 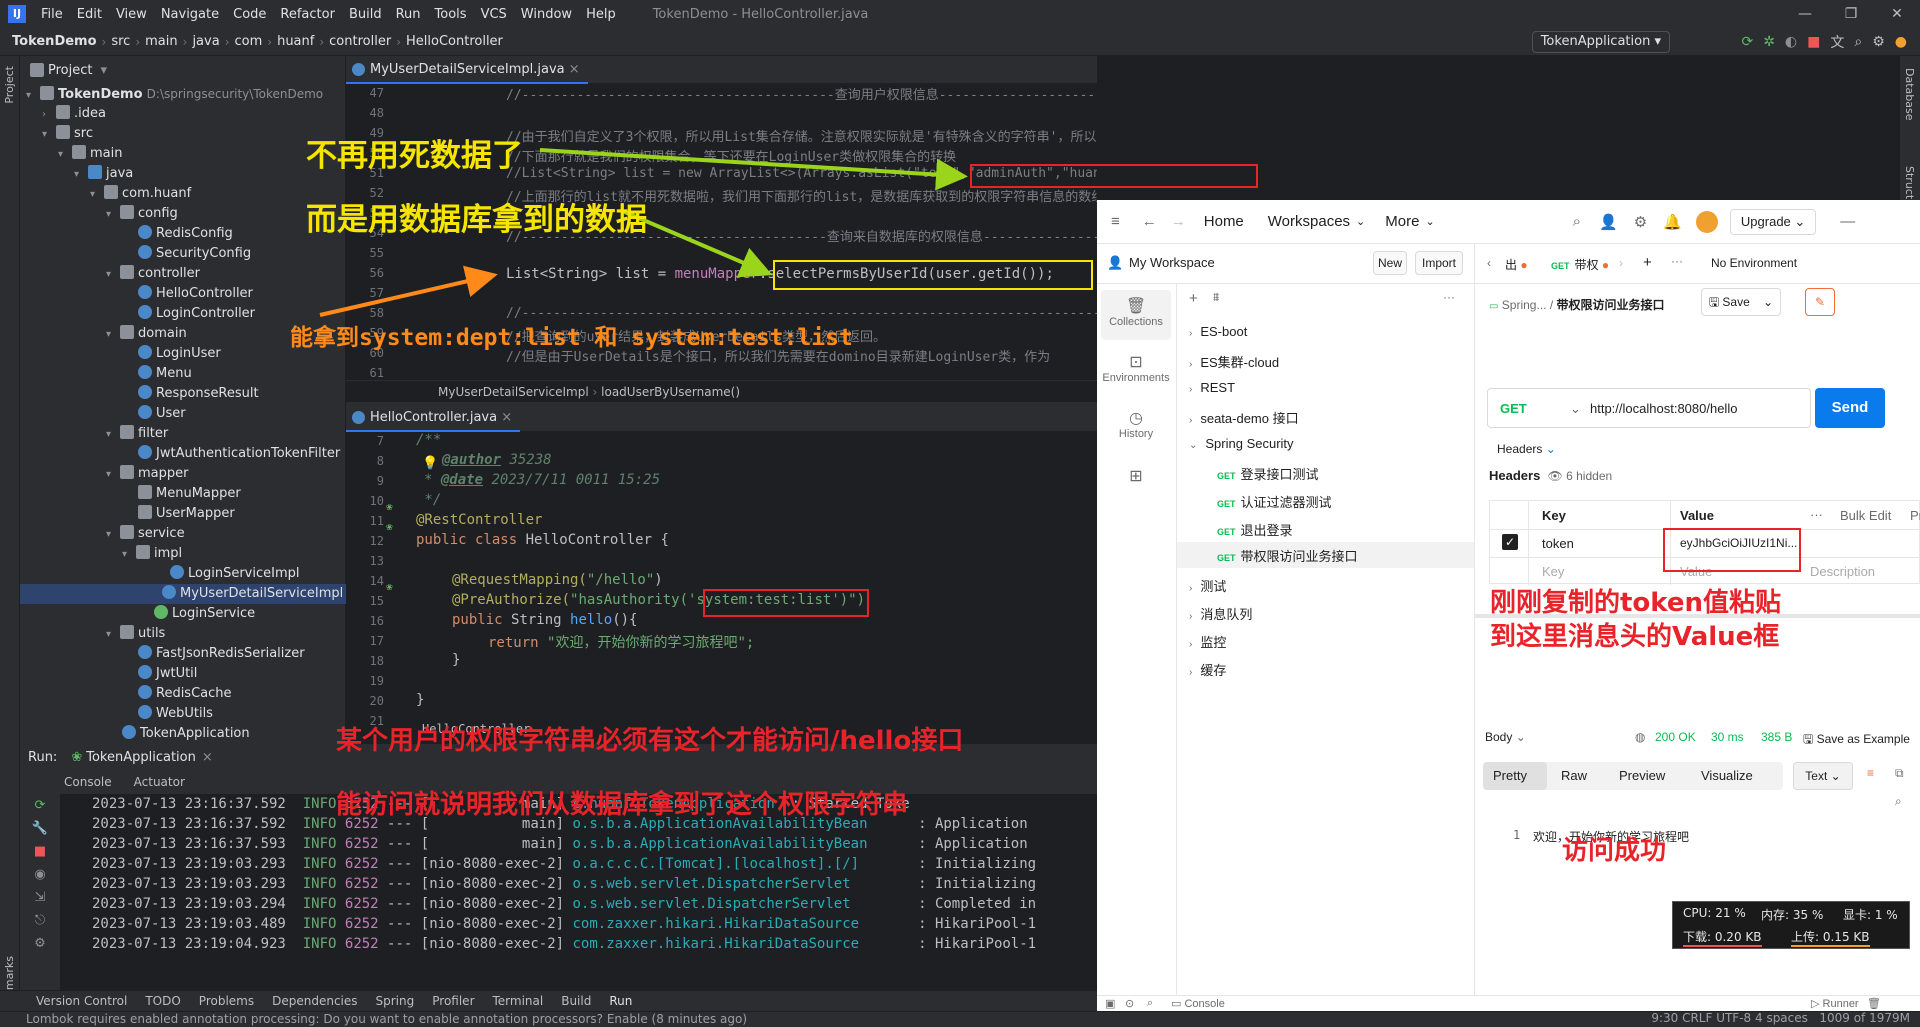 What do you see at coordinates (1244, 417) in the screenshot?
I see `collection-item: › seata-demo 接口` at bounding box center [1244, 417].